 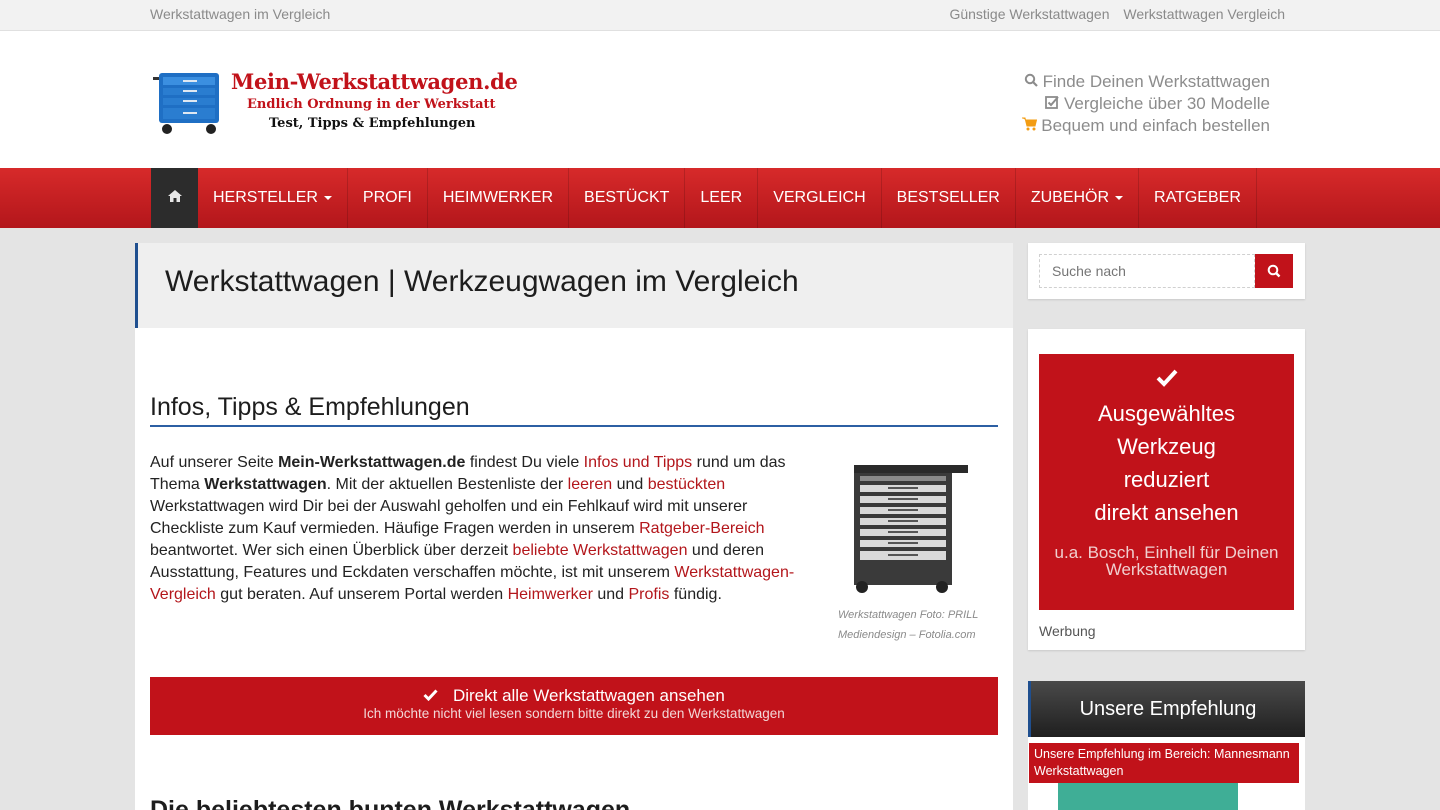 I want to click on nav-label-bestueckt: Bestückt, so click(x=627, y=197).